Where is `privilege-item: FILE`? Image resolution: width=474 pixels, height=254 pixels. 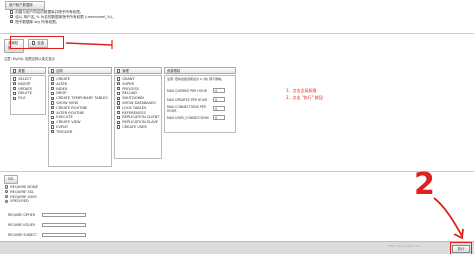 privilege-item: FILE is located at coordinates (28, 98).